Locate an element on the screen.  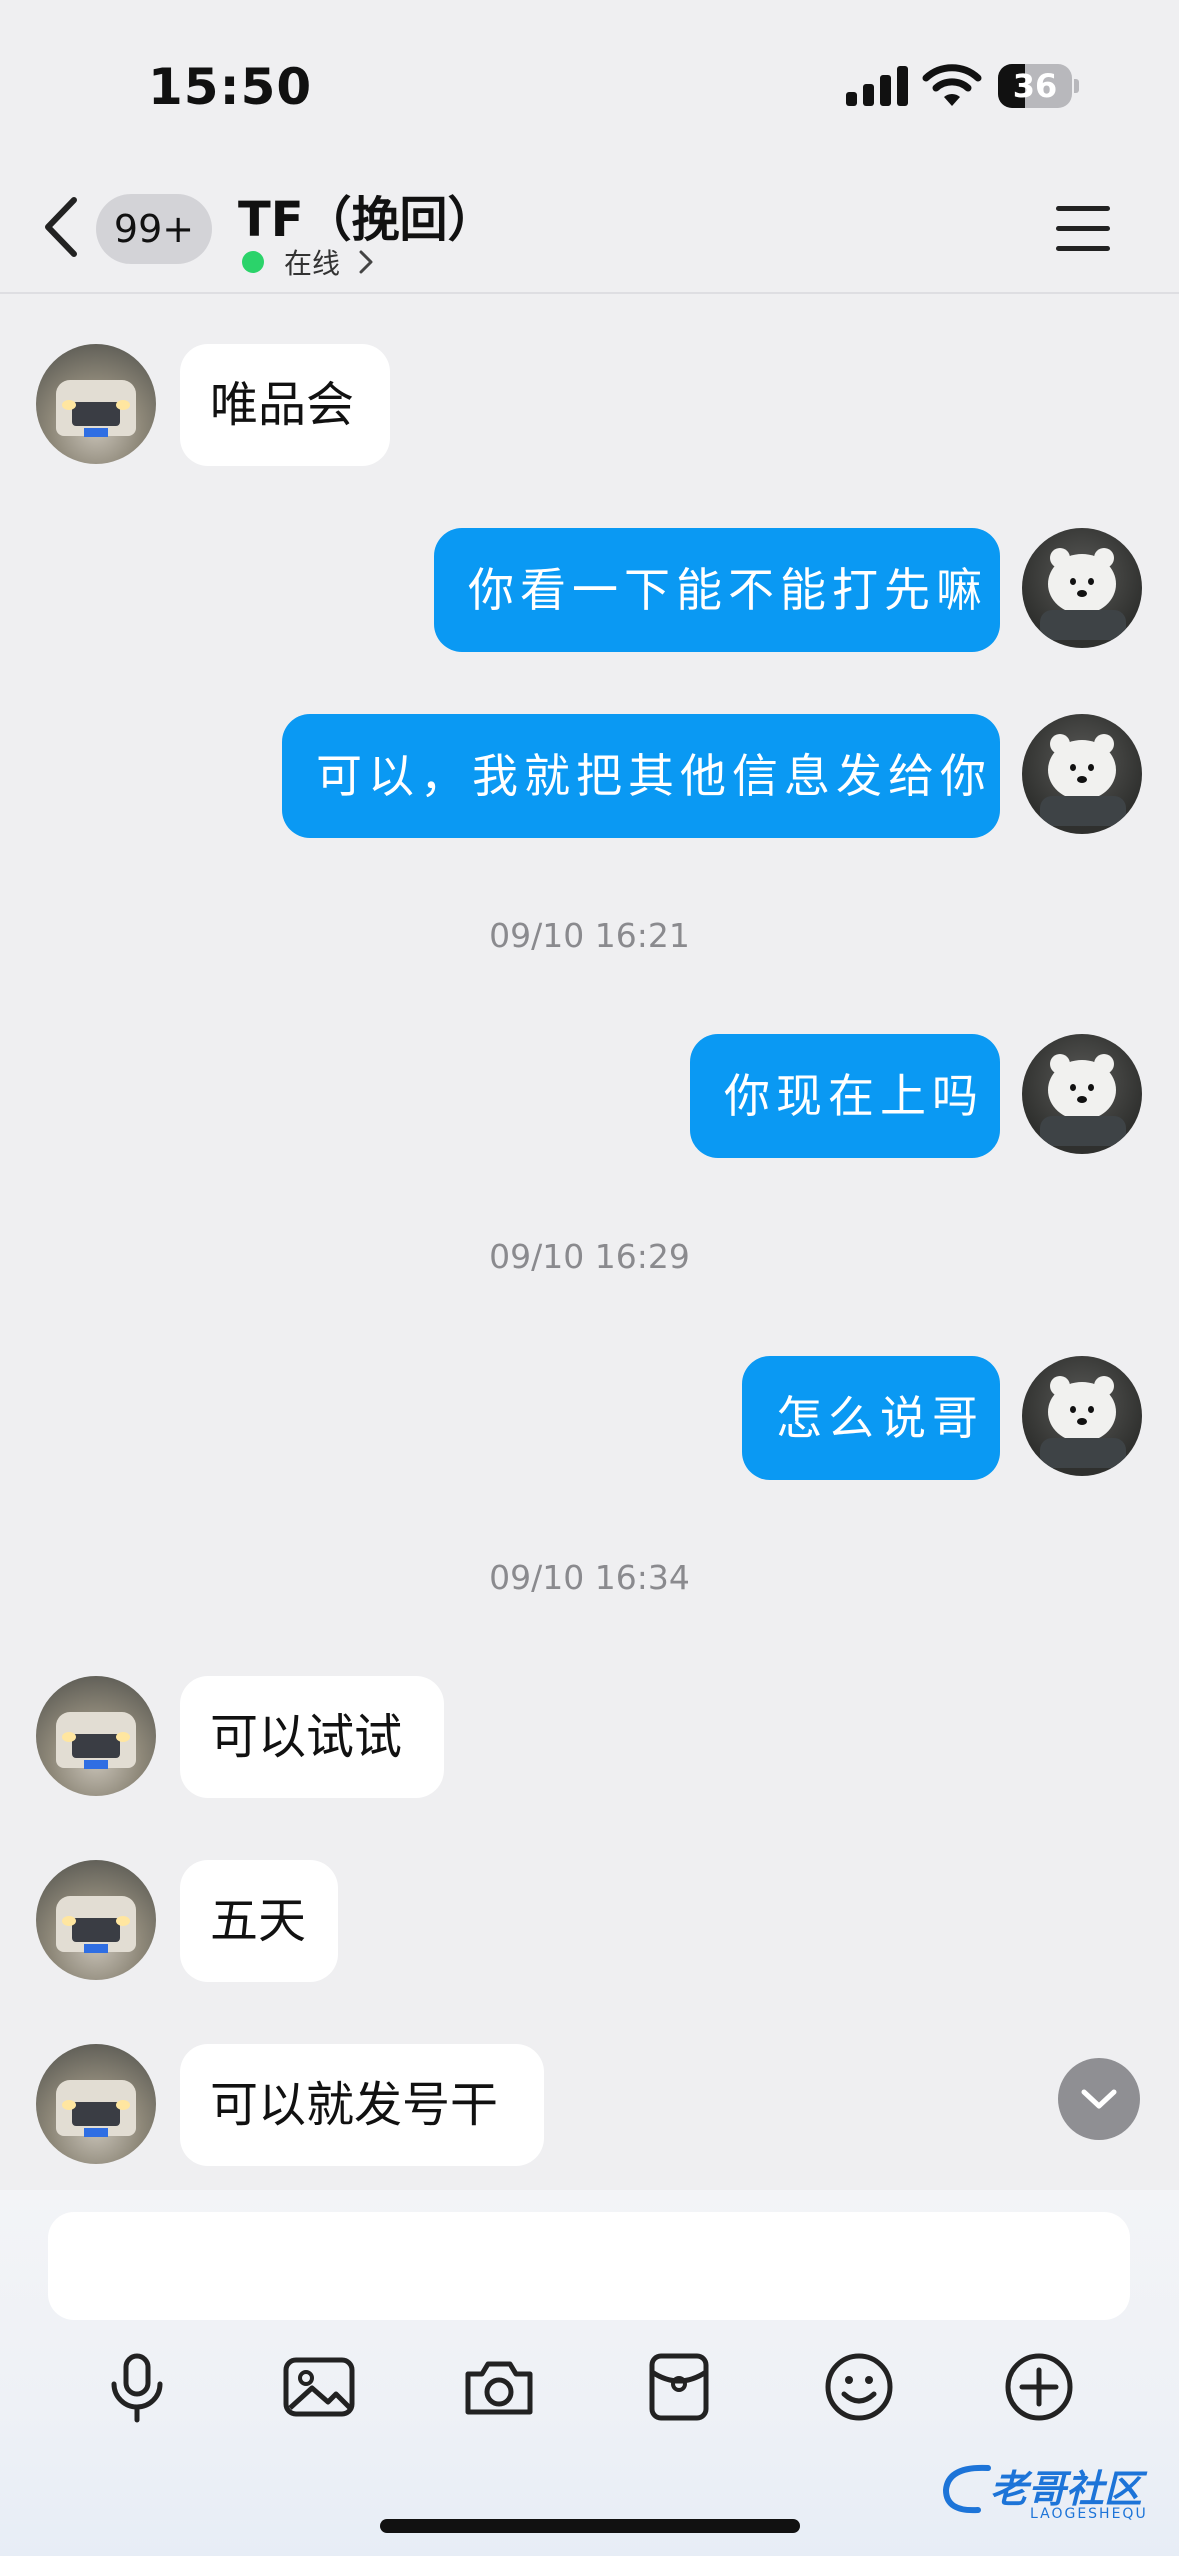
watermark-subtext: LAOGESHEQU is located at coordinates (1089, 2514).